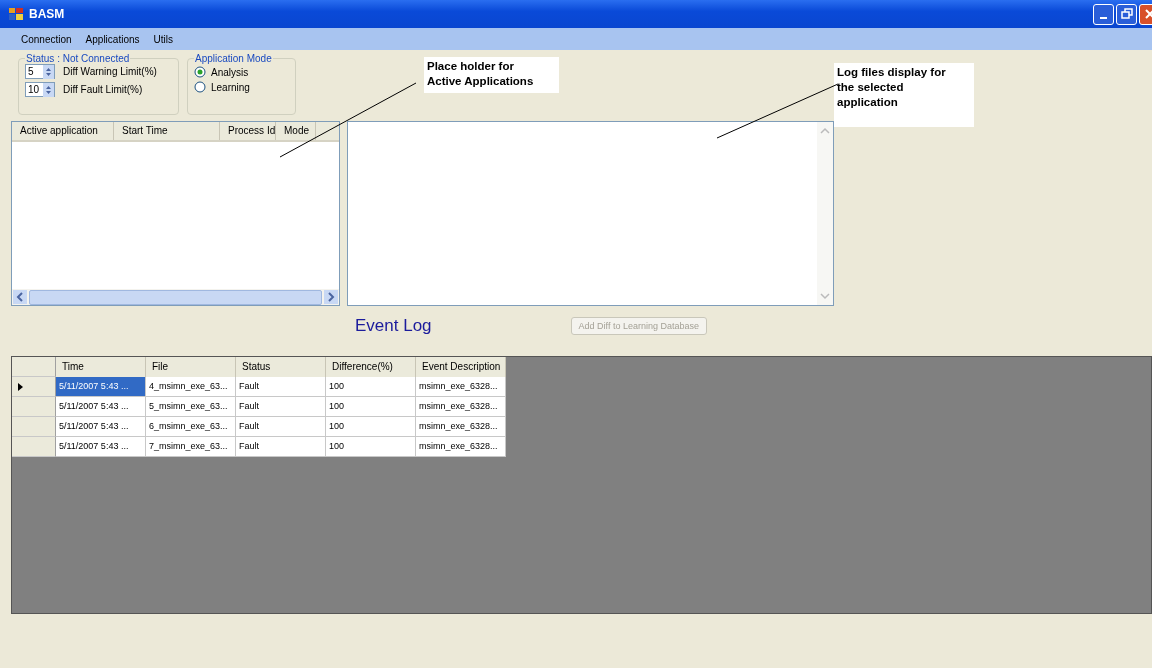 This screenshot has height=668, width=1152. I want to click on note-line: Active Applications, so click(481, 81).